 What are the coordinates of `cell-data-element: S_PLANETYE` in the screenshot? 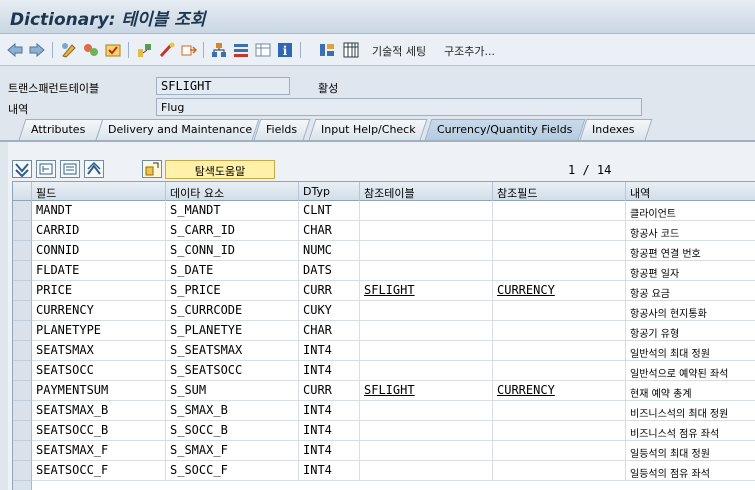 It's located at (232, 331).